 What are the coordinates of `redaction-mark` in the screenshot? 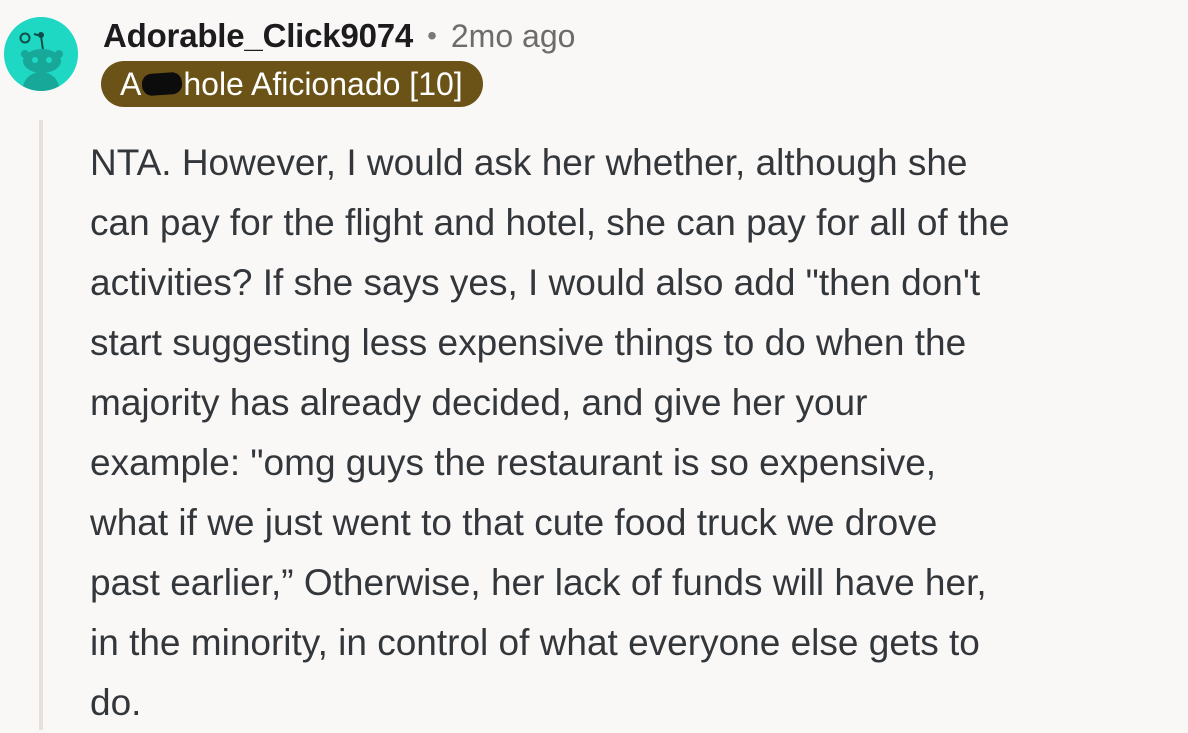 It's located at (162, 84).